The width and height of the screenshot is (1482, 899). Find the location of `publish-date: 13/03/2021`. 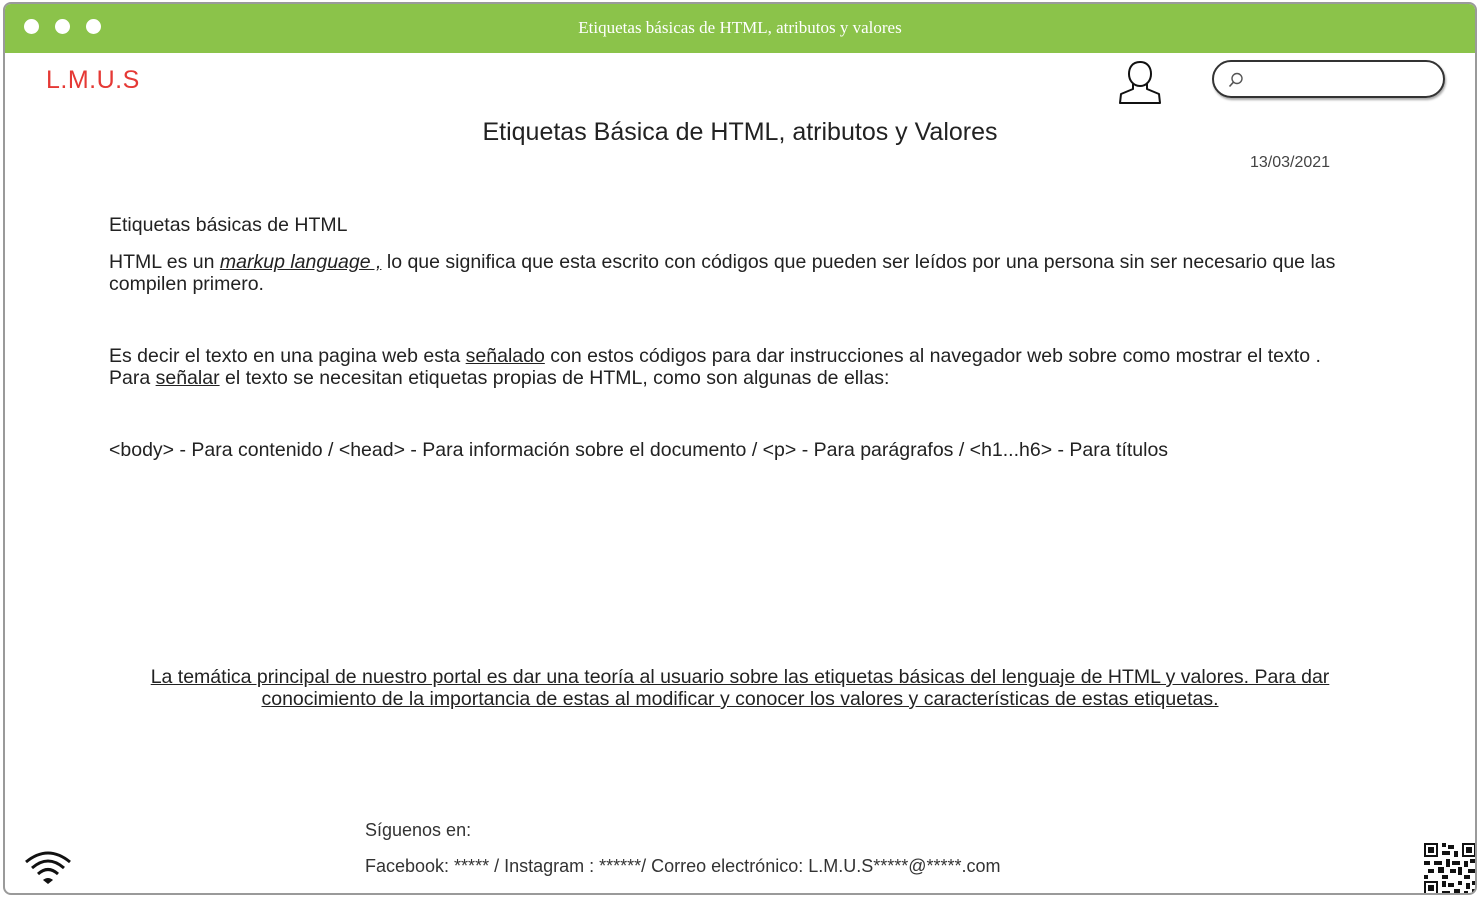

publish-date: 13/03/2021 is located at coordinates (1290, 162).